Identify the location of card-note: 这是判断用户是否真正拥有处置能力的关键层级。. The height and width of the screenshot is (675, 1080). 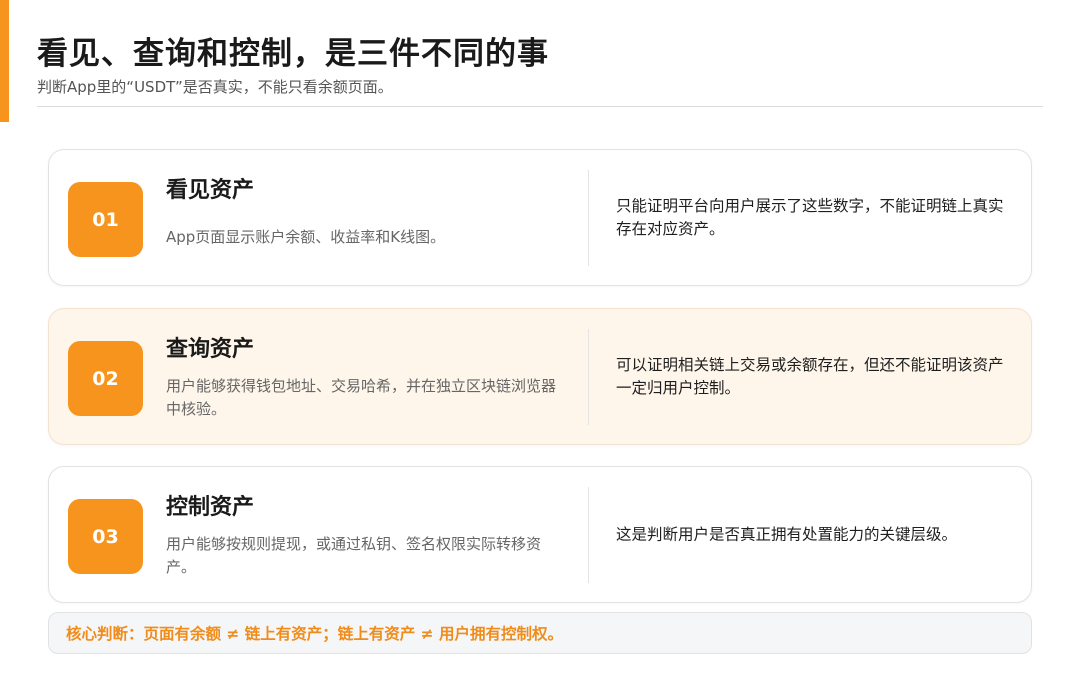
(787, 534).